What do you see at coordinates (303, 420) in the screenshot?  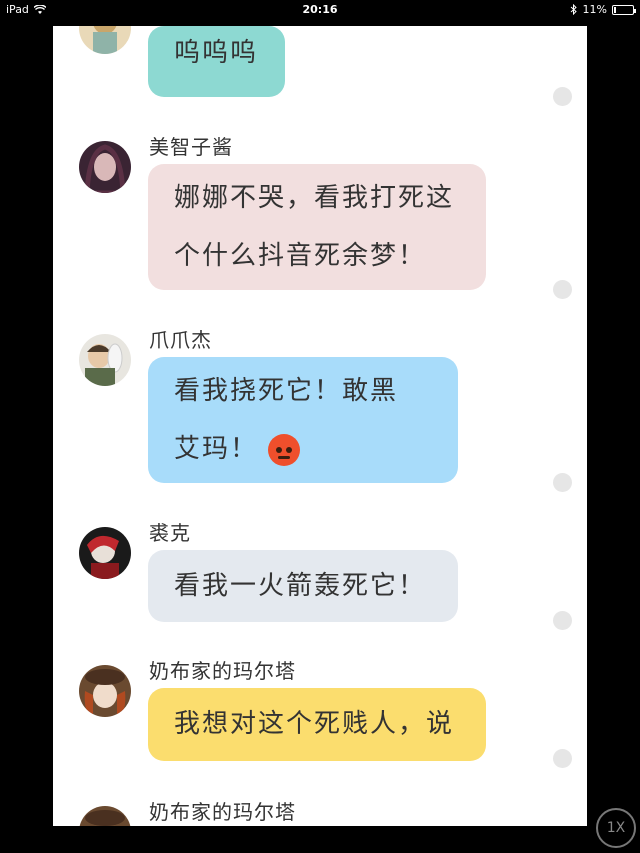 I see `message-bubble: 看我挠死它！敢黑艾玛！` at bounding box center [303, 420].